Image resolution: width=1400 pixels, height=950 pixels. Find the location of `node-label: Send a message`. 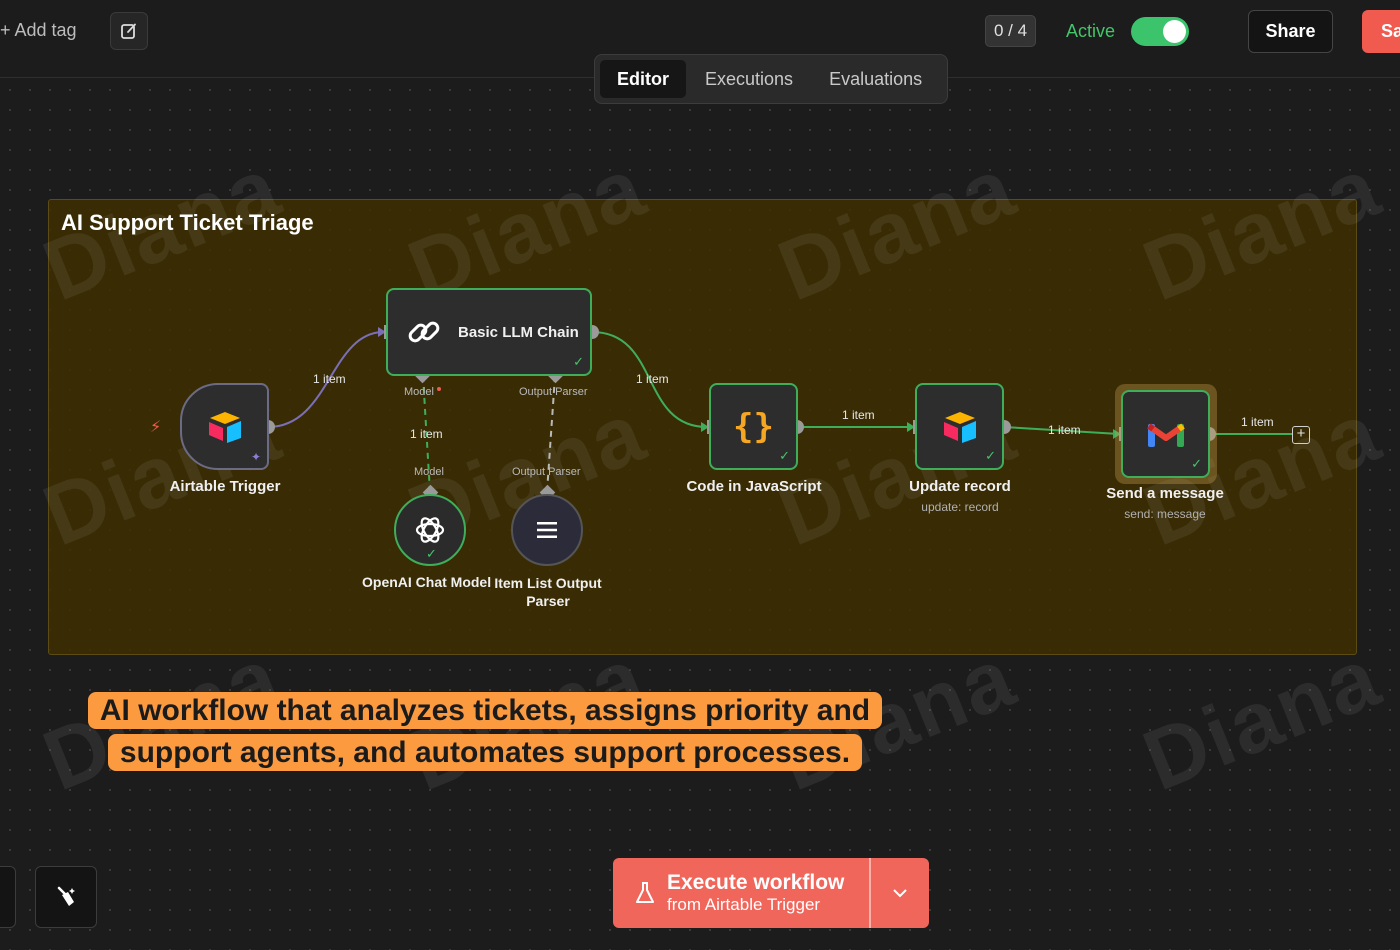

node-label: Send a message is located at coordinates (1165, 493).